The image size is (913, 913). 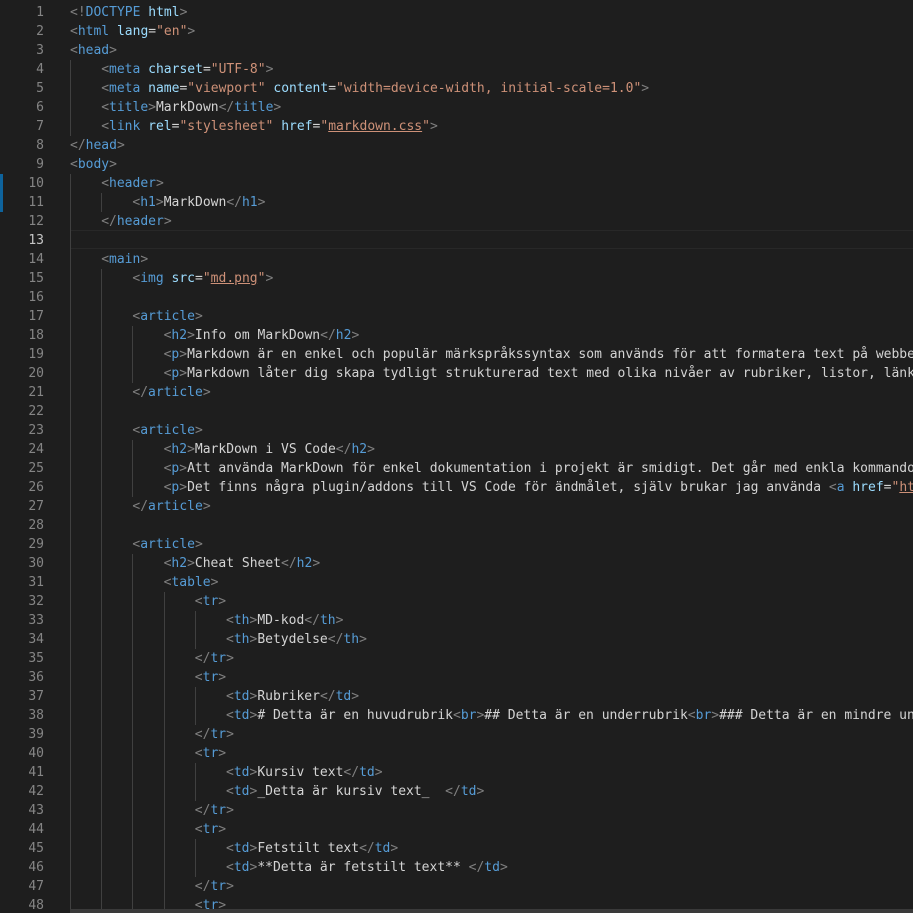 What do you see at coordinates (36, 886) in the screenshot?
I see `line-number: 47` at bounding box center [36, 886].